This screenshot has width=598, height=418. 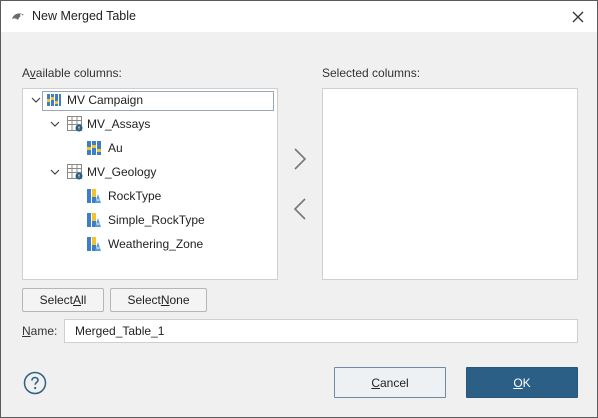 What do you see at coordinates (522, 382) in the screenshot?
I see `ok-button: OK` at bounding box center [522, 382].